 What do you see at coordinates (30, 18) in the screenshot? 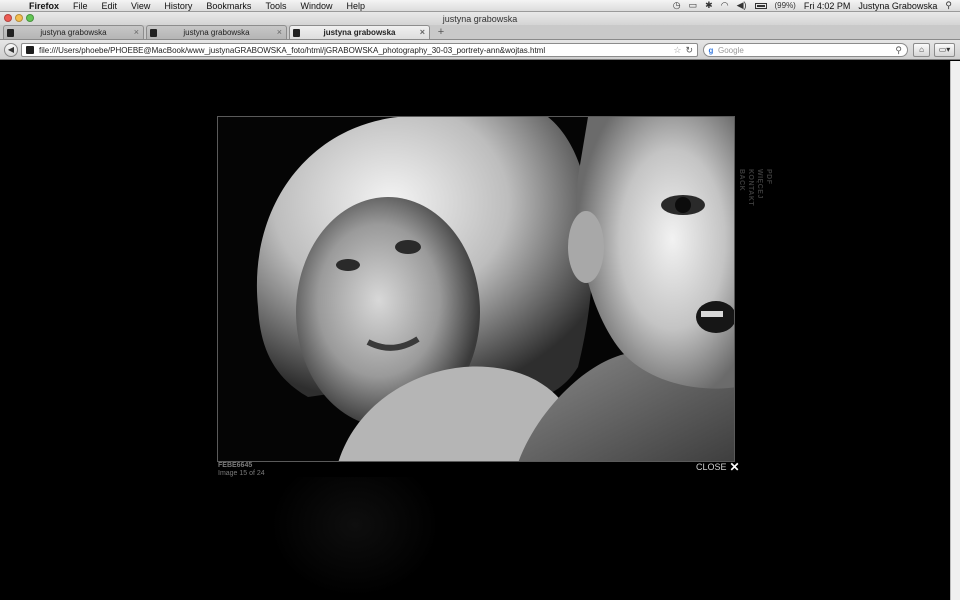
I see `window-zoom-button` at bounding box center [30, 18].